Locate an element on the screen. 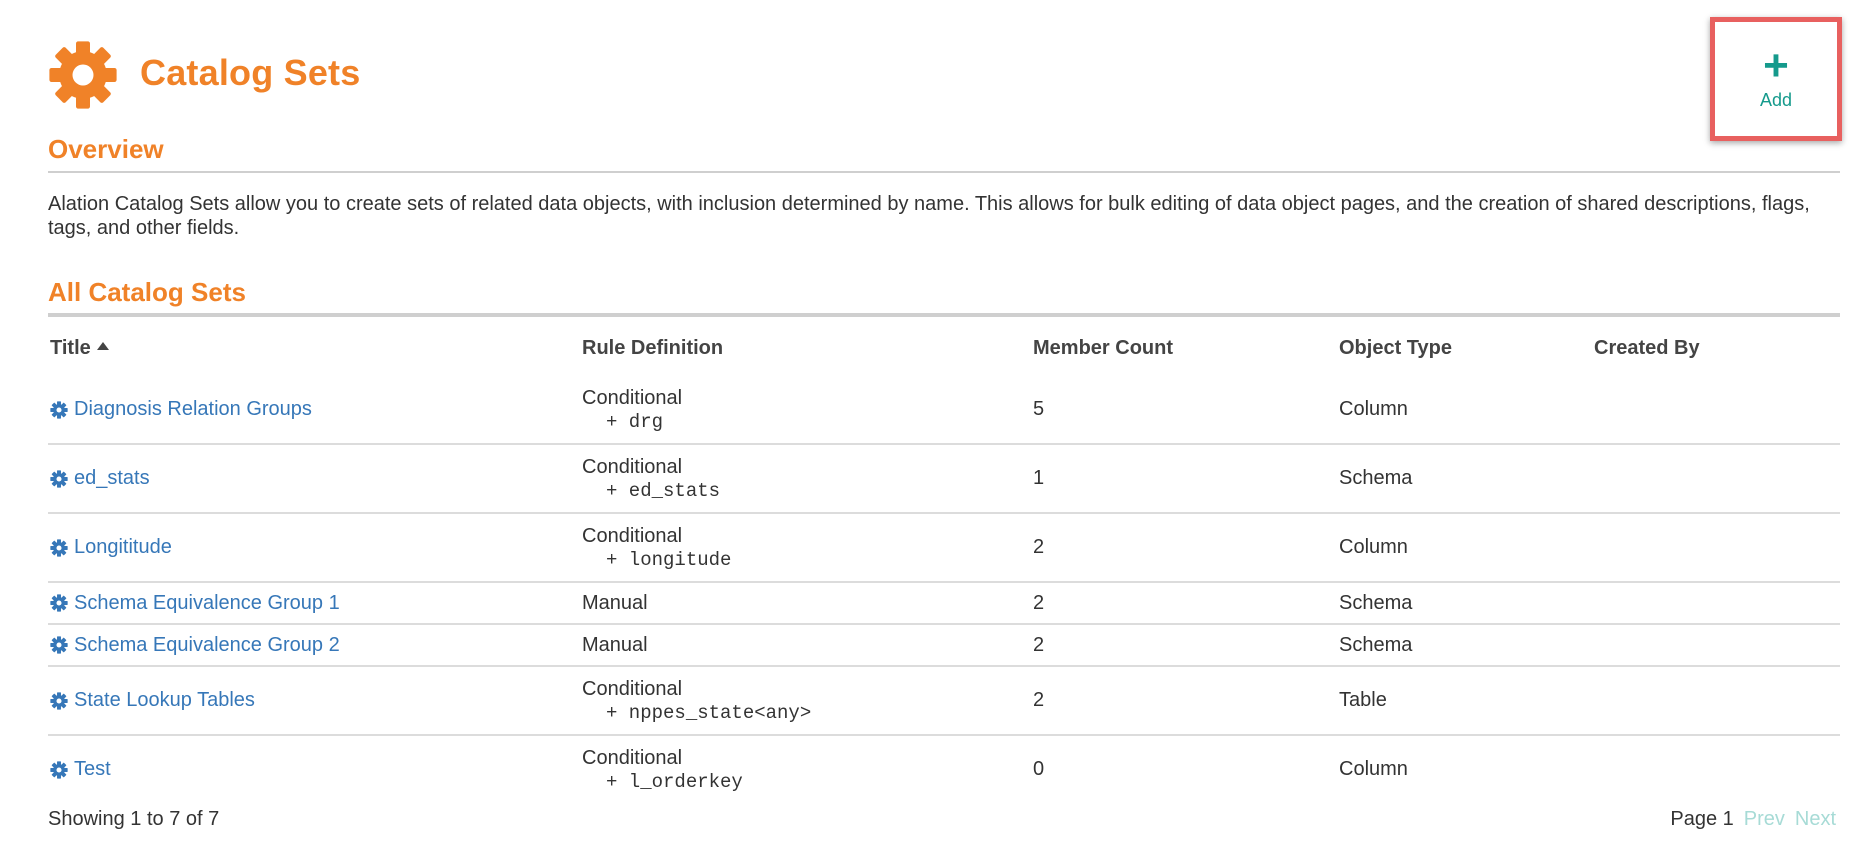 This screenshot has height=864, width=1862. sort-ascending-icon is located at coordinates (102, 346).